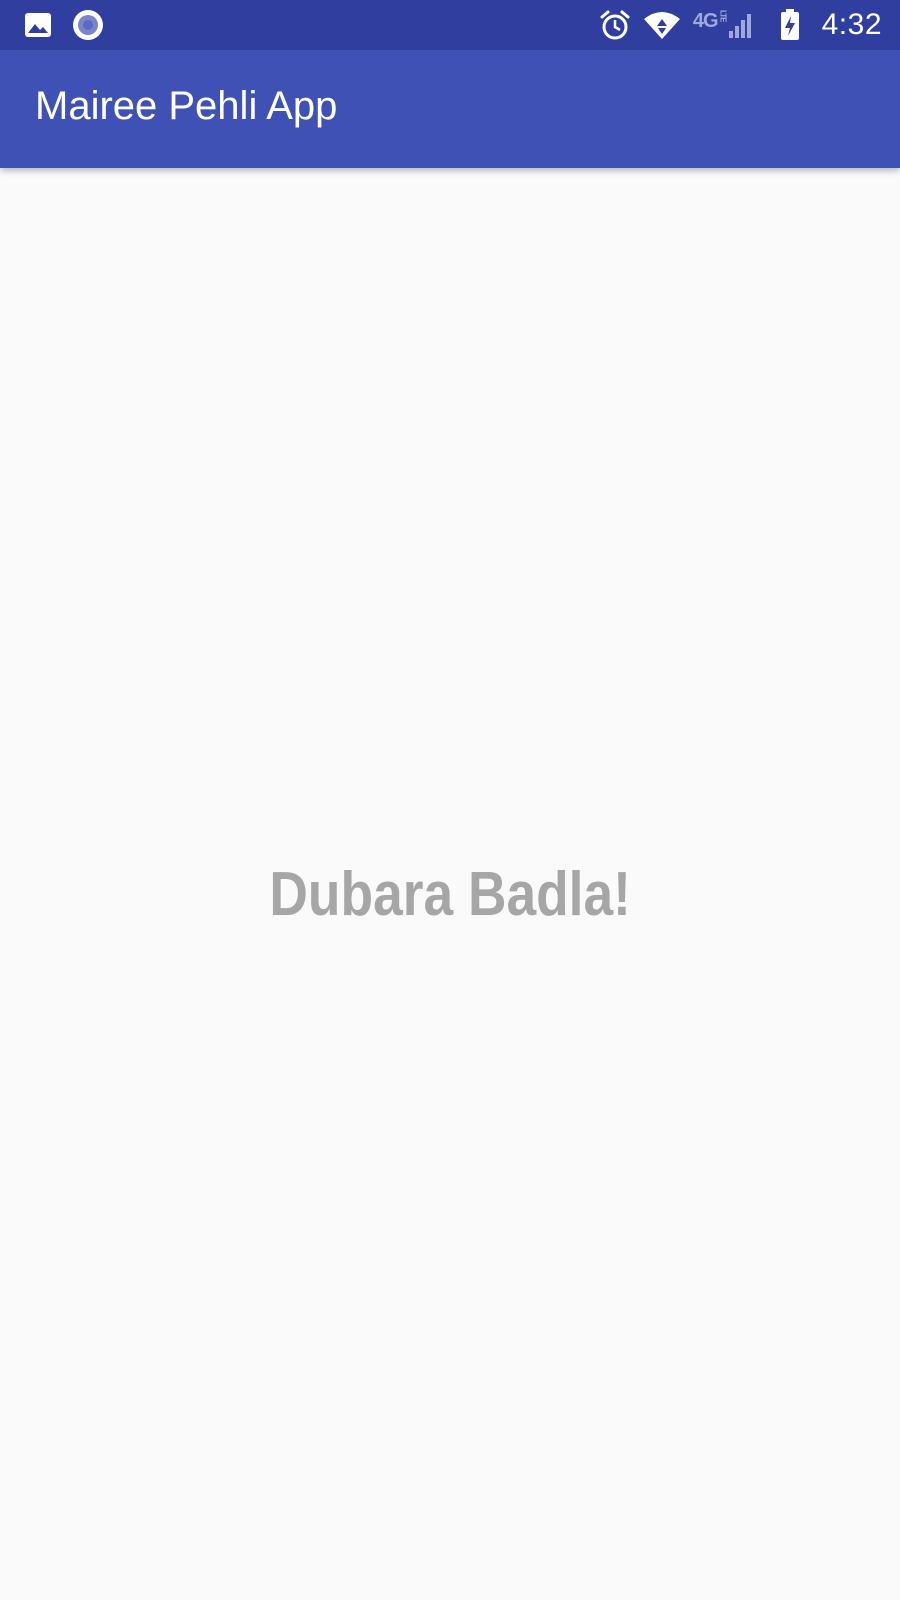 The width and height of the screenshot is (900, 1600). What do you see at coordinates (662, 25) in the screenshot?
I see `wifi-icon` at bounding box center [662, 25].